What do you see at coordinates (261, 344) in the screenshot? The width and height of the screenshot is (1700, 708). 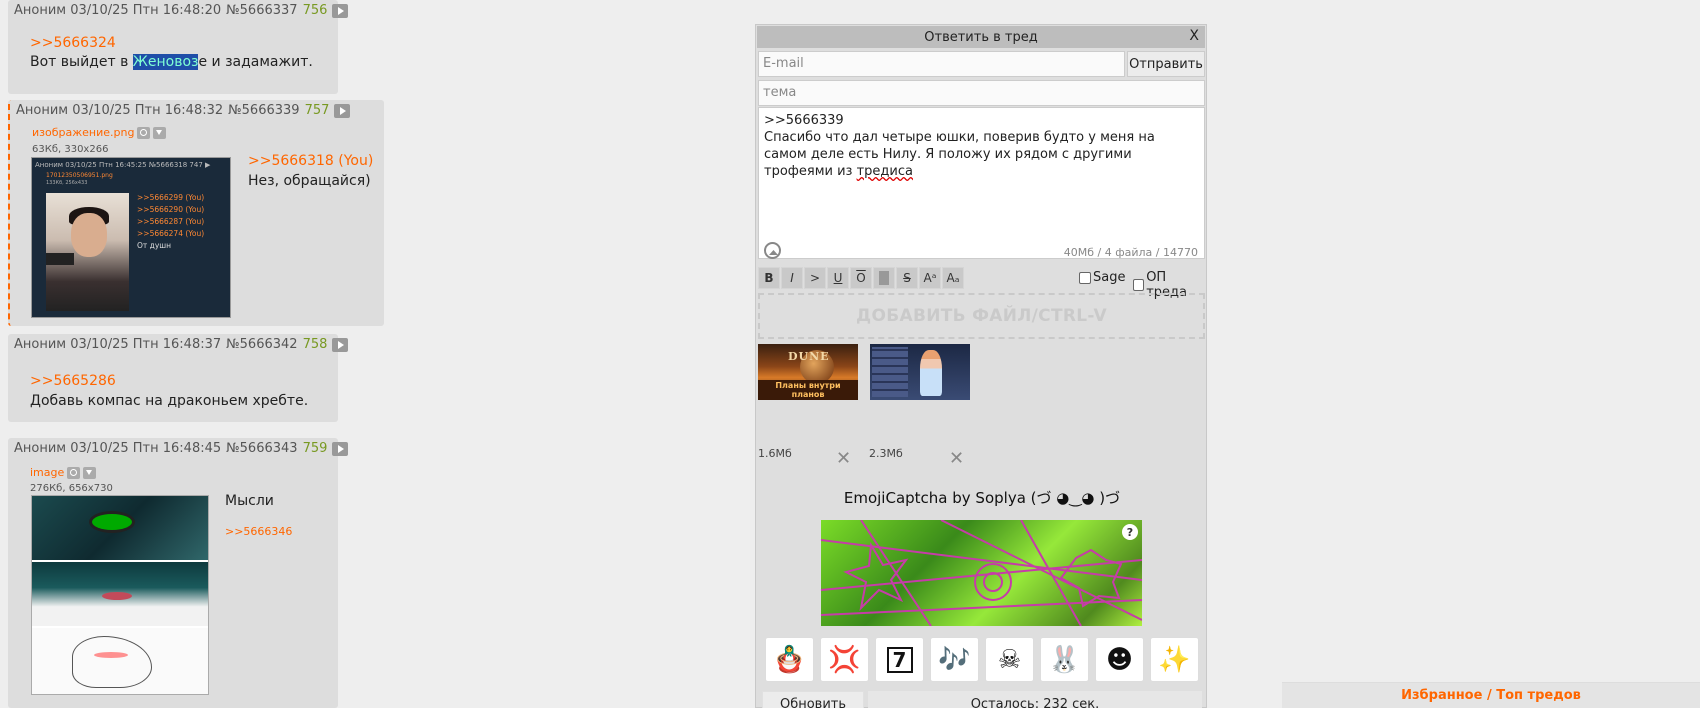 I see `post-number: №5666342` at bounding box center [261, 344].